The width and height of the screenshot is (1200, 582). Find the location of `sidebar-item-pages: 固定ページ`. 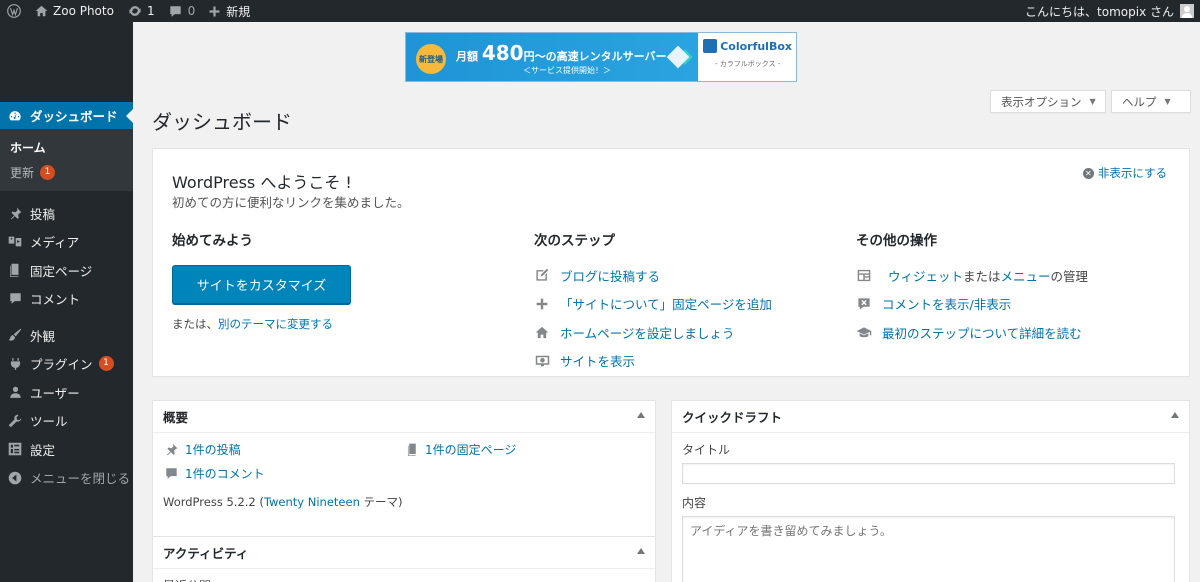

sidebar-item-pages: 固定ページ is located at coordinates (66, 270).